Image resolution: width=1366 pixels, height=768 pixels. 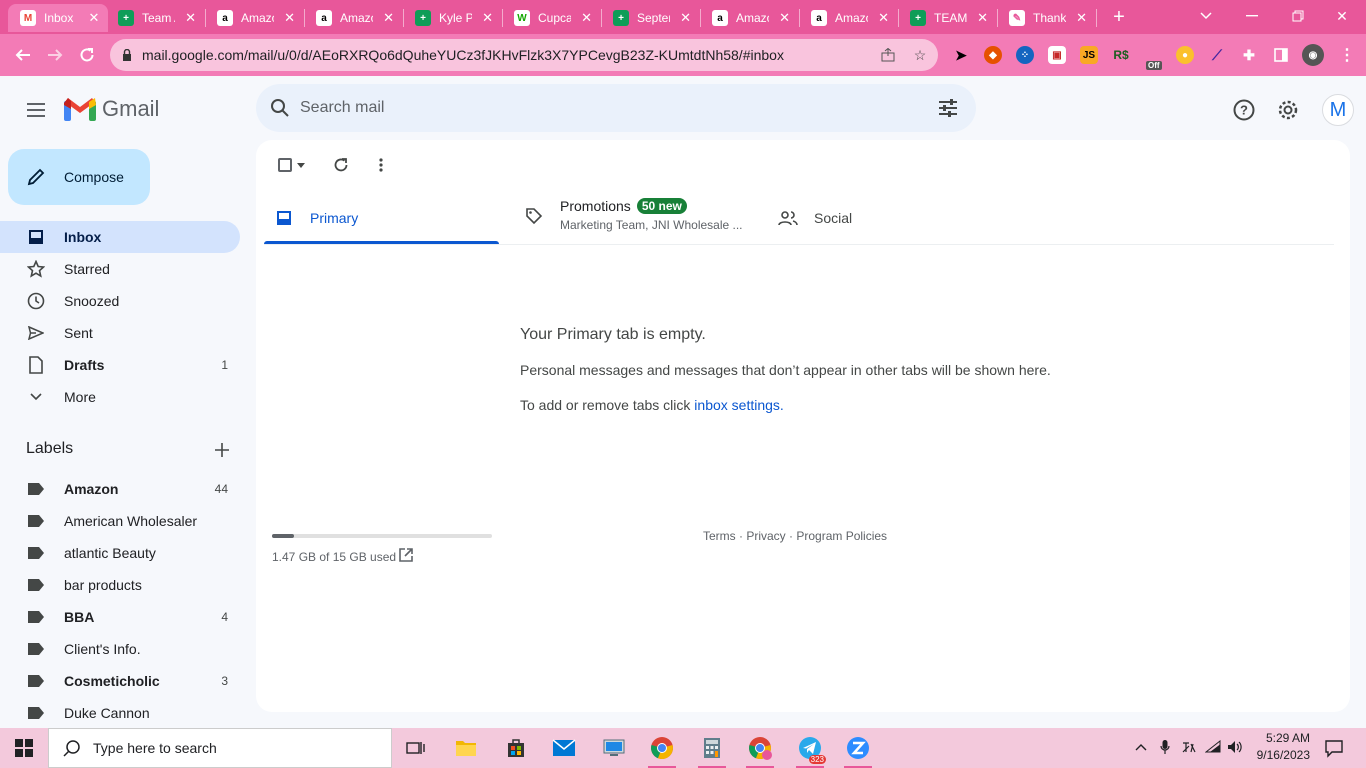 What do you see at coordinates (948, 108) in the screenshot?
I see `search-options-icon` at bounding box center [948, 108].